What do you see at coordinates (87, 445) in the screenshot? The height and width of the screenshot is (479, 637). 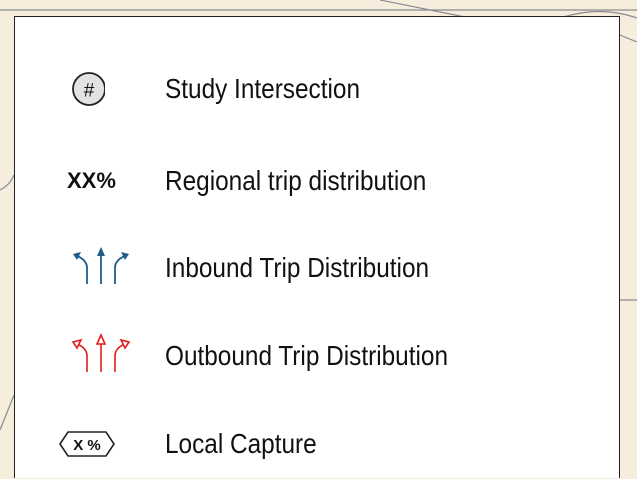 I see `svg-text: X %` at bounding box center [87, 445].